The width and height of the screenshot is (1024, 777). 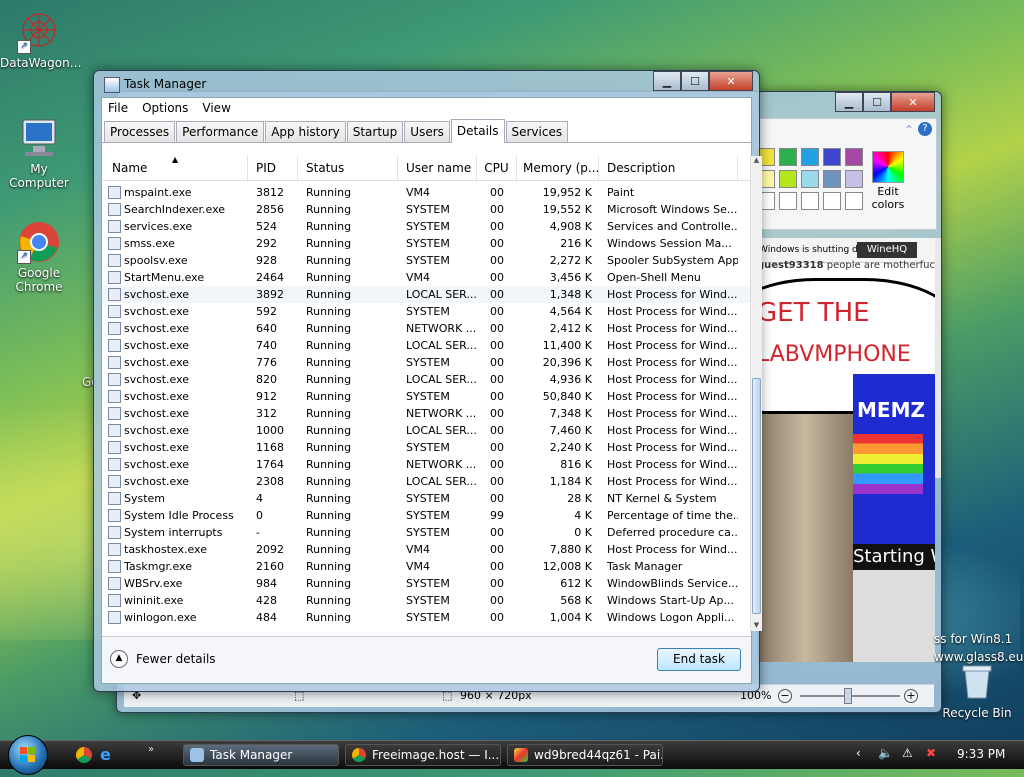 I want to click on column-header-name: Name ▲, so click(x=175, y=168).